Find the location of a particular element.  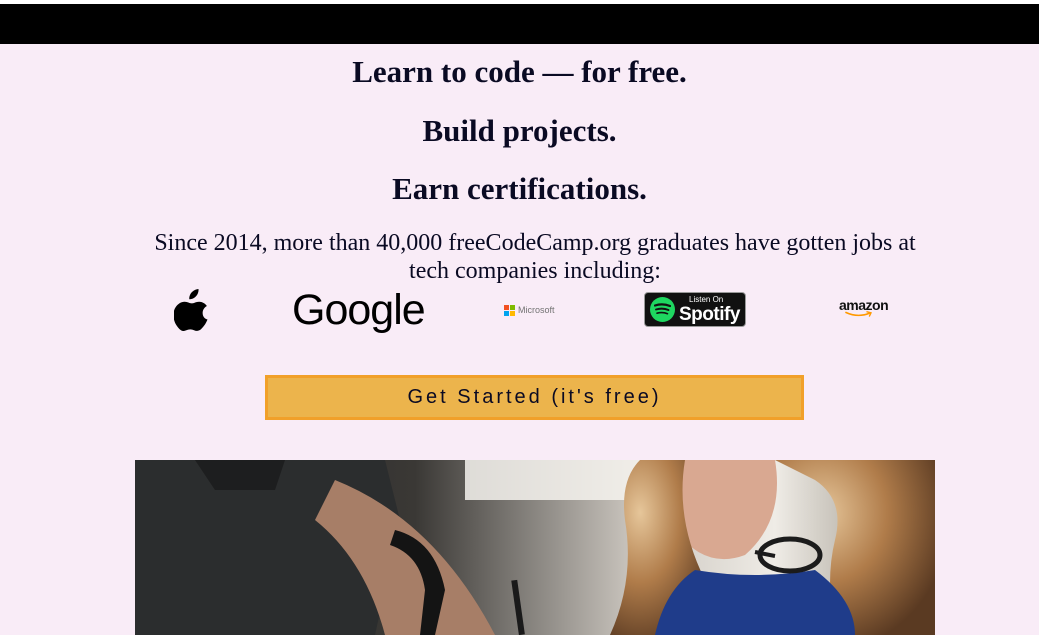

spotify-wordmark: Spotify is located at coordinates (709, 314).